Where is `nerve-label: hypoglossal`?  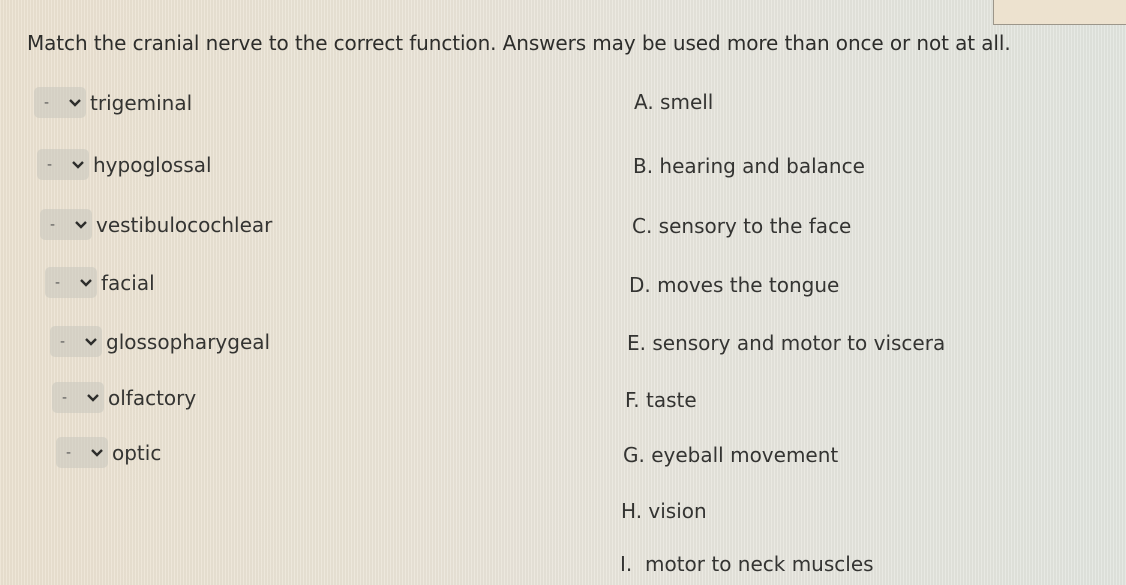 nerve-label: hypoglossal is located at coordinates (152, 164).